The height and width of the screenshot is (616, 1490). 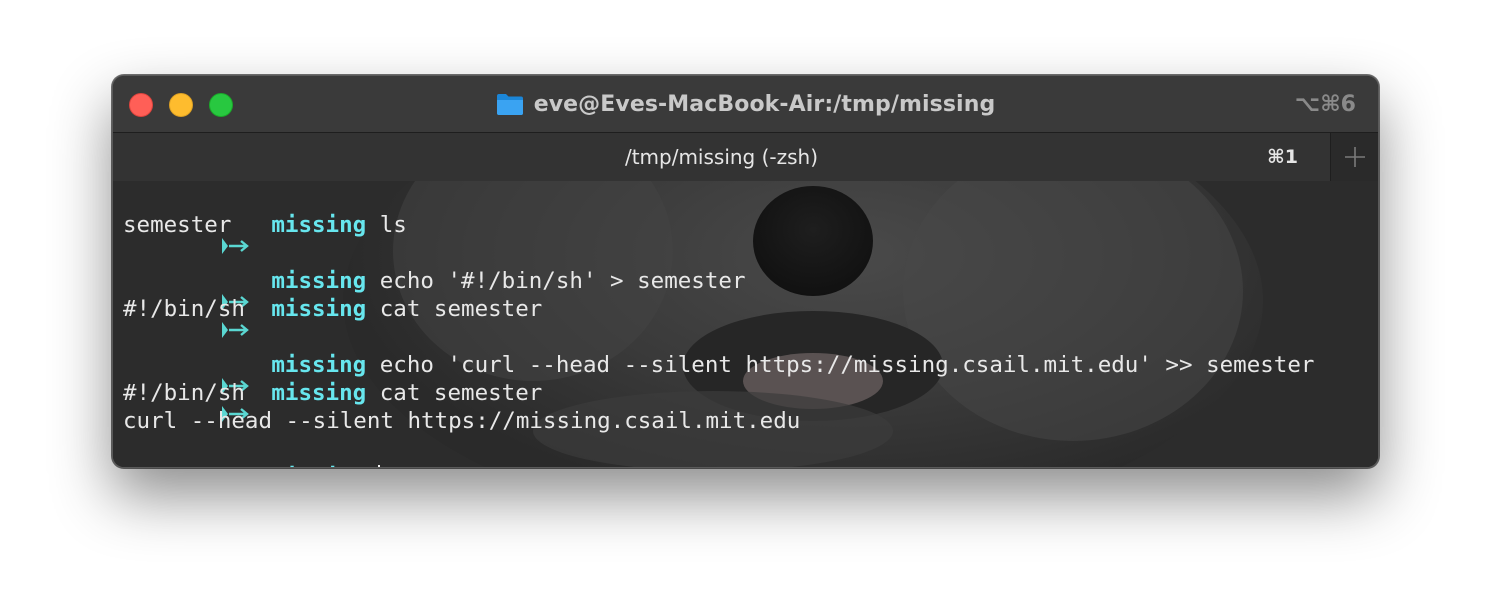 I want to click on prompt-line: missing, so click(x=745, y=451).